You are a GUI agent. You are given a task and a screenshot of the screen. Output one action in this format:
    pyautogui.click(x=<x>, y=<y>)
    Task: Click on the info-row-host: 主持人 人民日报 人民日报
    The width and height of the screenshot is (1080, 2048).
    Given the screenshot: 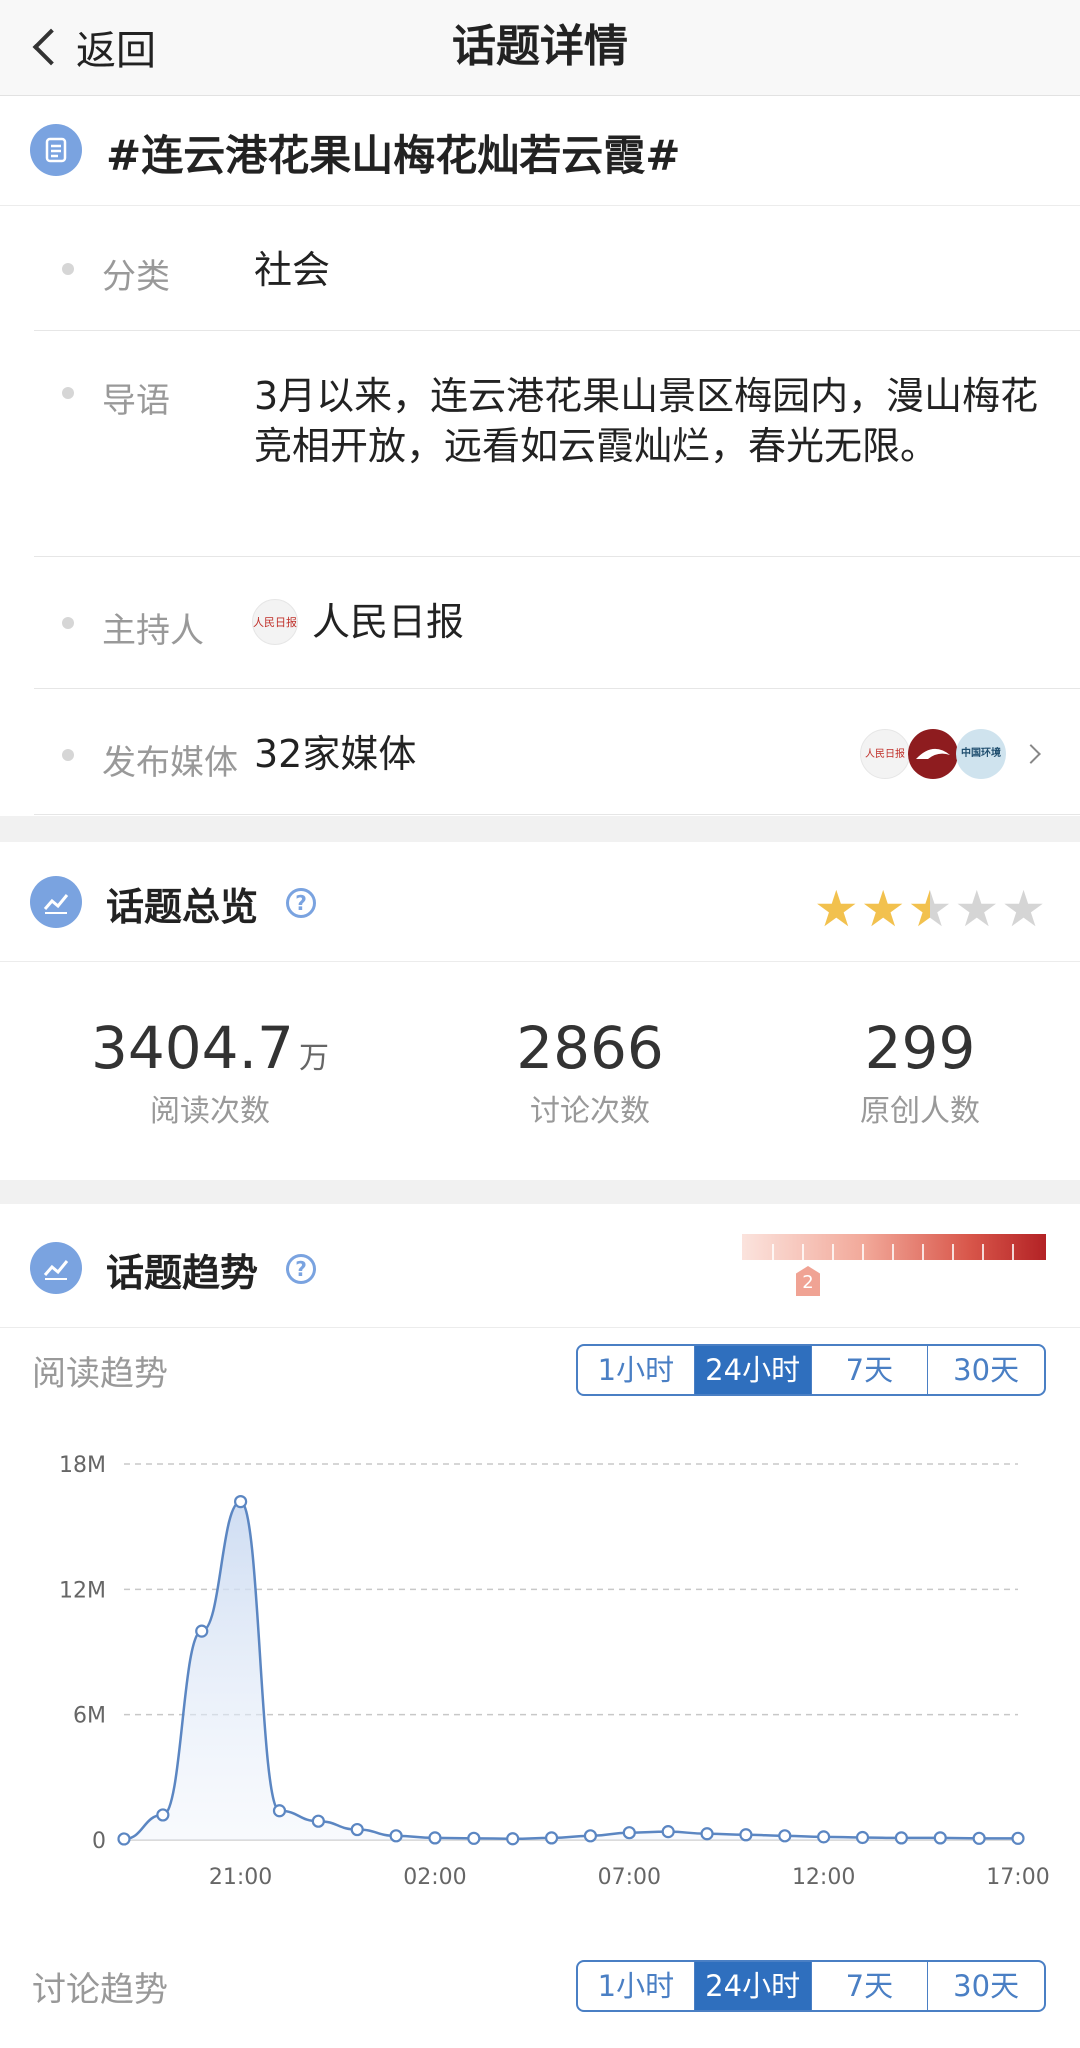 What is the action you would take?
    pyautogui.click(x=557, y=623)
    